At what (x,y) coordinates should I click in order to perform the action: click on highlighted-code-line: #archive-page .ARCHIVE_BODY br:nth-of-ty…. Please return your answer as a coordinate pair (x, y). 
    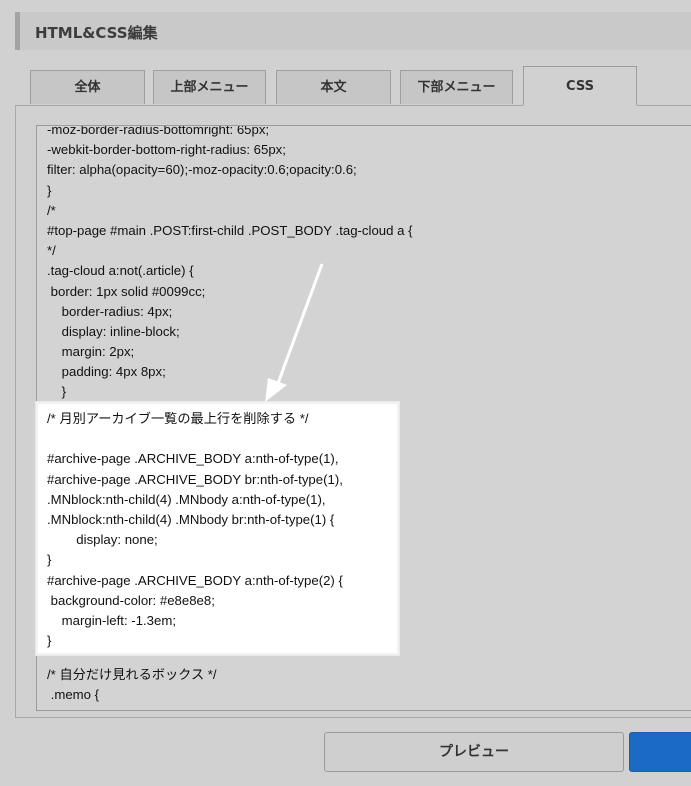
    Looking at the image, I should click on (195, 479).